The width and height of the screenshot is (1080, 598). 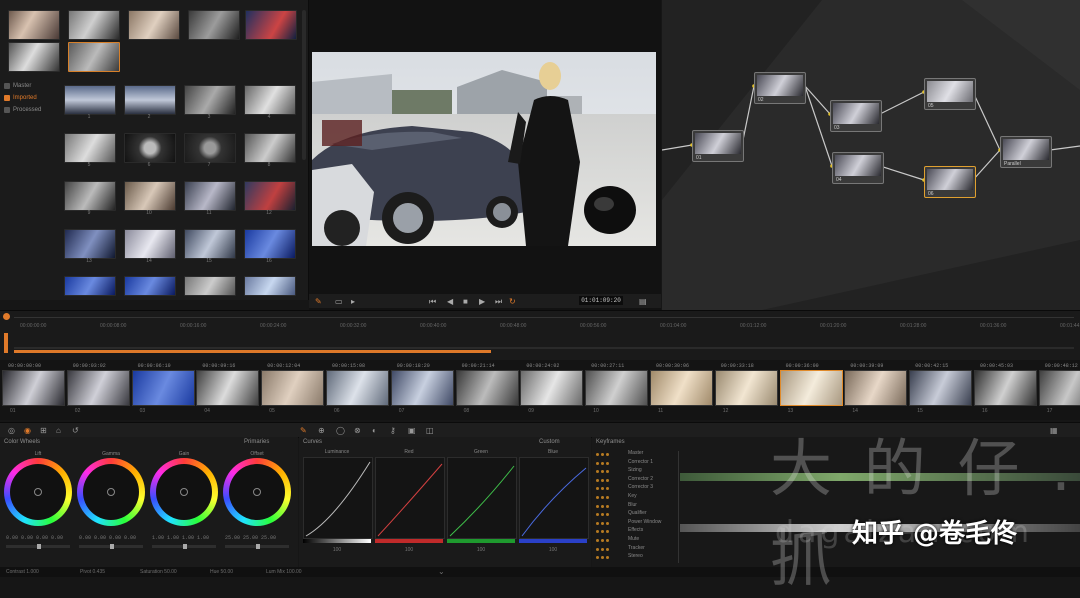 I want to click on stop-icon: ■, so click(x=465, y=301).